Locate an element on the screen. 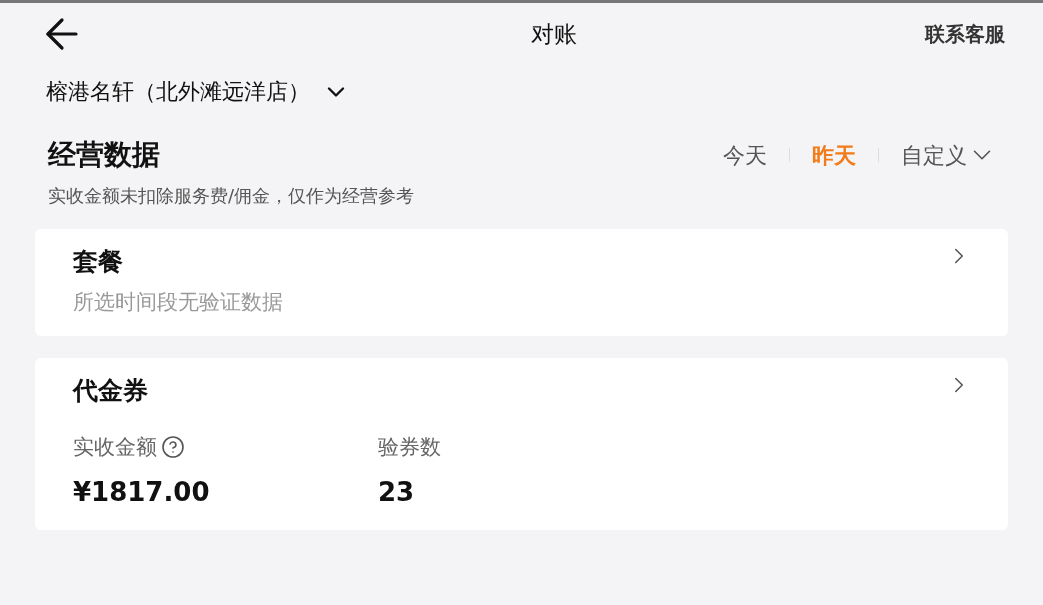 Image resolution: width=1043 pixels, height=605 pixels. empty-message: 所选时间段无验证数据 is located at coordinates (178, 302).